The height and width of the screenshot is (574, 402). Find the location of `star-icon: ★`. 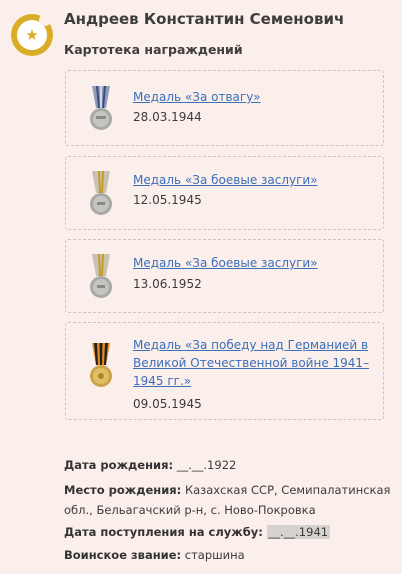

star-icon: ★ is located at coordinates (32, 34).